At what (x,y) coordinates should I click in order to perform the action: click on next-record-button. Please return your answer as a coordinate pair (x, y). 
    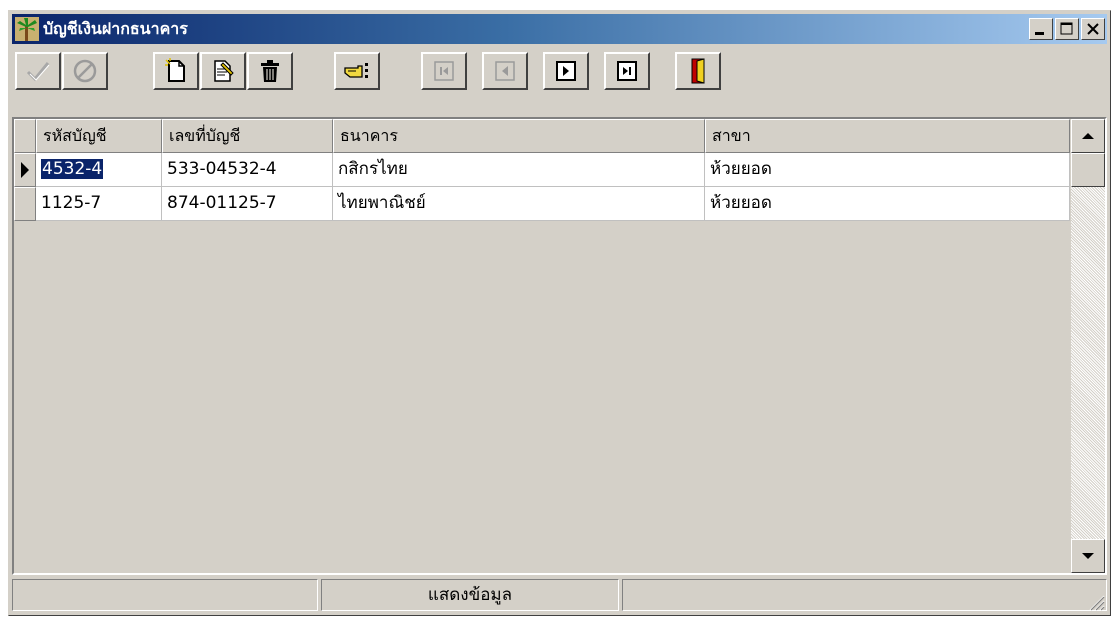
    Looking at the image, I should click on (566, 71).